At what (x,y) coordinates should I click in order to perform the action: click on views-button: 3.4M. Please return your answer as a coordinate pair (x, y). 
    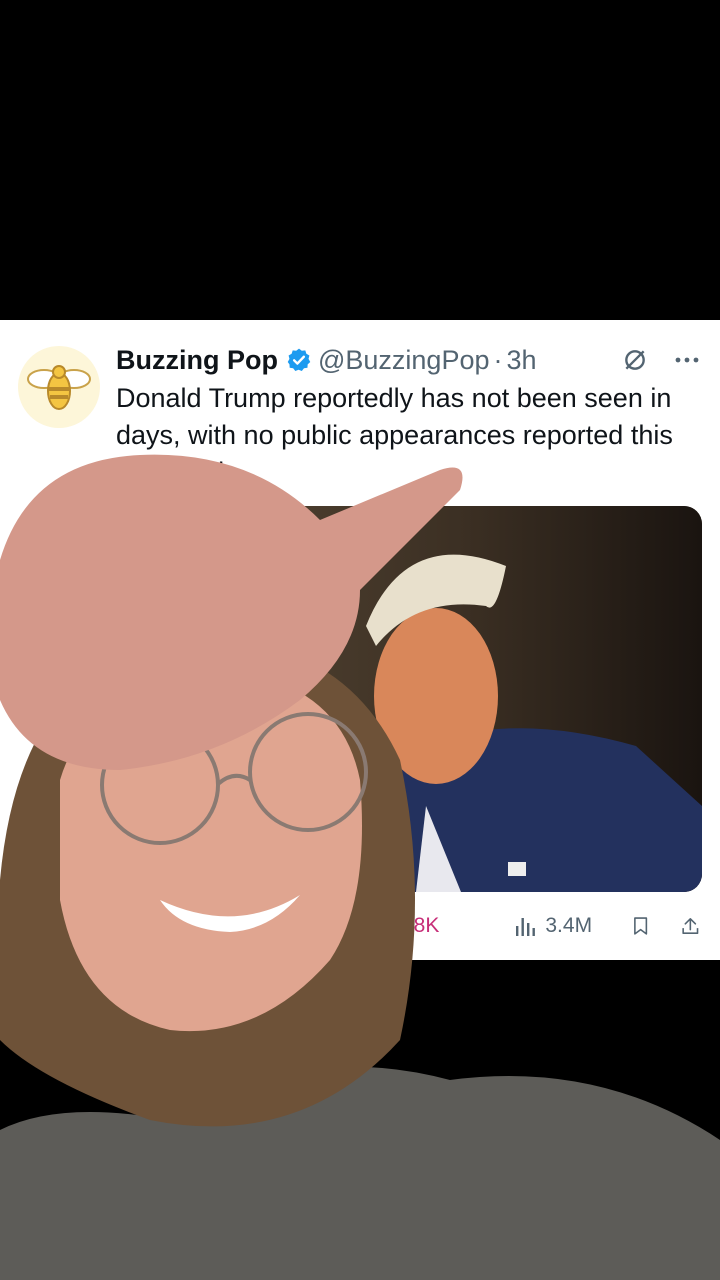
    Looking at the image, I should click on (552, 926).